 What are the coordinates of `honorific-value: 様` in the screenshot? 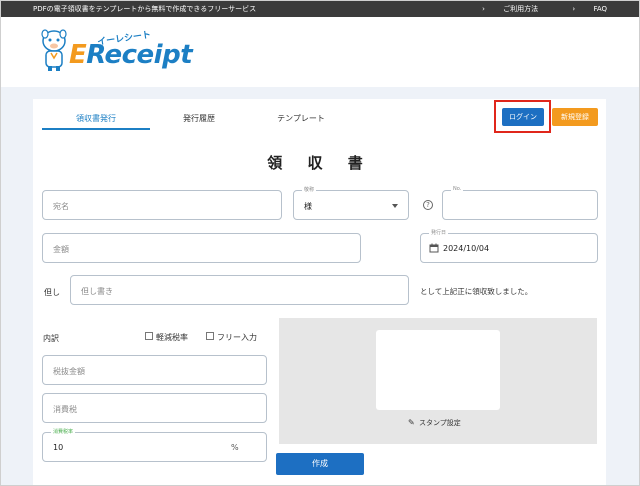 It's located at (308, 206).